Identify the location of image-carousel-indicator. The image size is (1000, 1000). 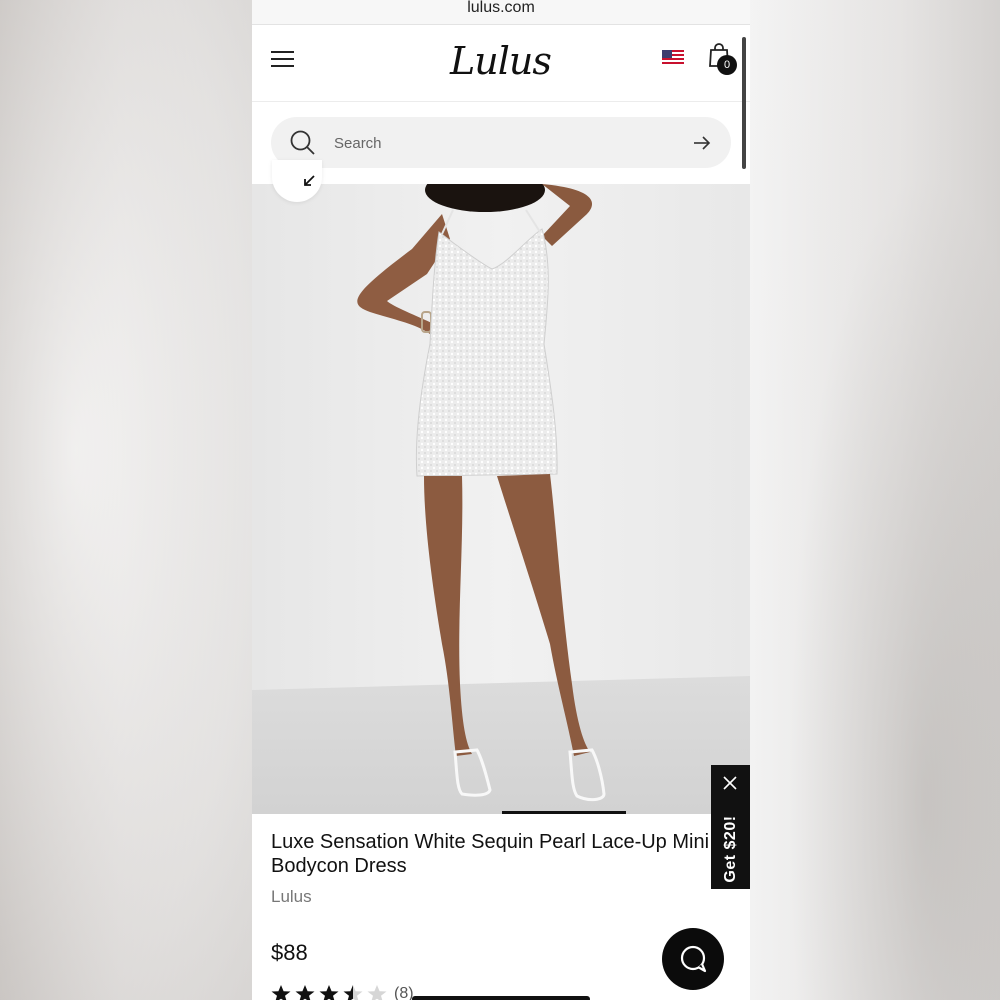
(564, 812).